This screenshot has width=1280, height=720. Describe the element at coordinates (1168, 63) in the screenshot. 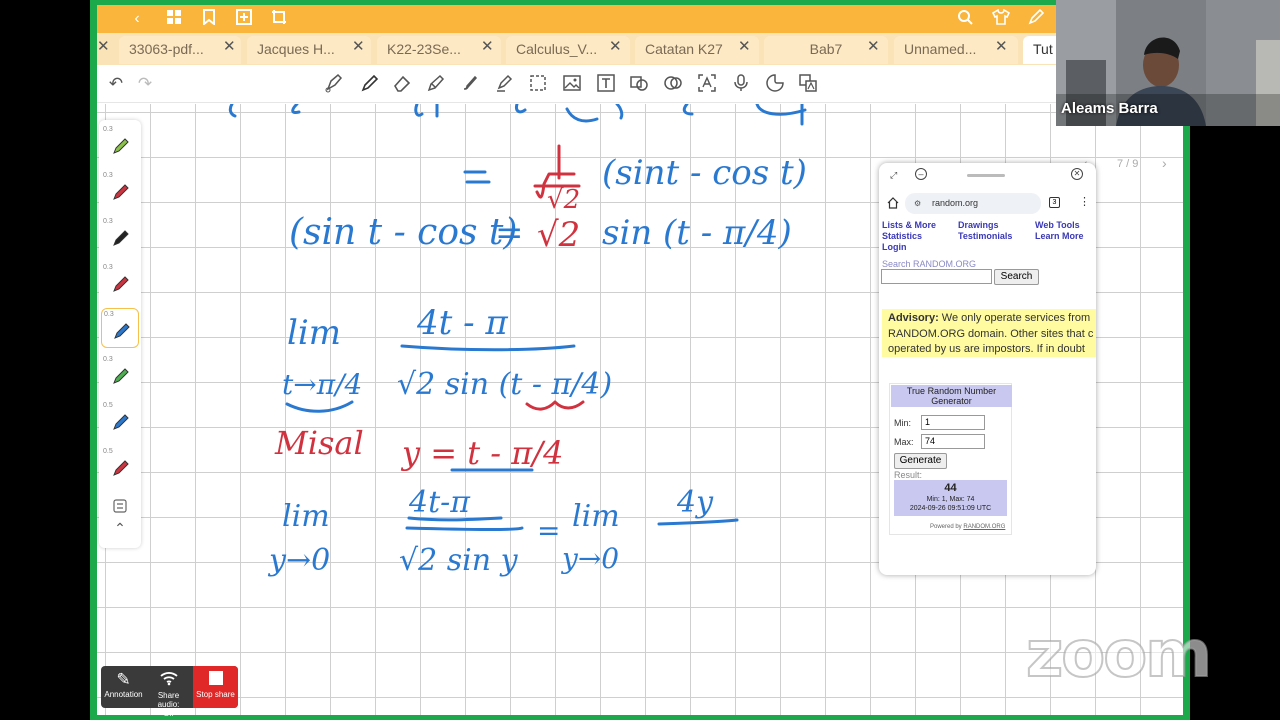

I see `participant-video: Aleams Barra` at that location.